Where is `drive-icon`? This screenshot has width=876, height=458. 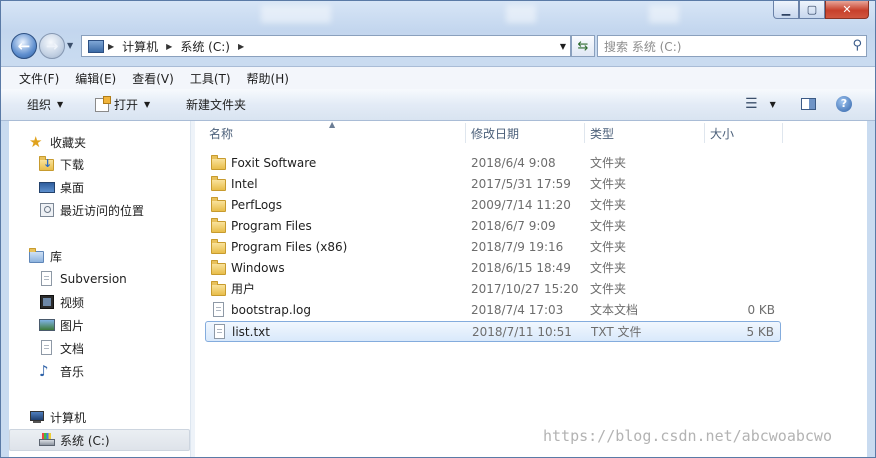
drive-icon is located at coordinates (47, 440).